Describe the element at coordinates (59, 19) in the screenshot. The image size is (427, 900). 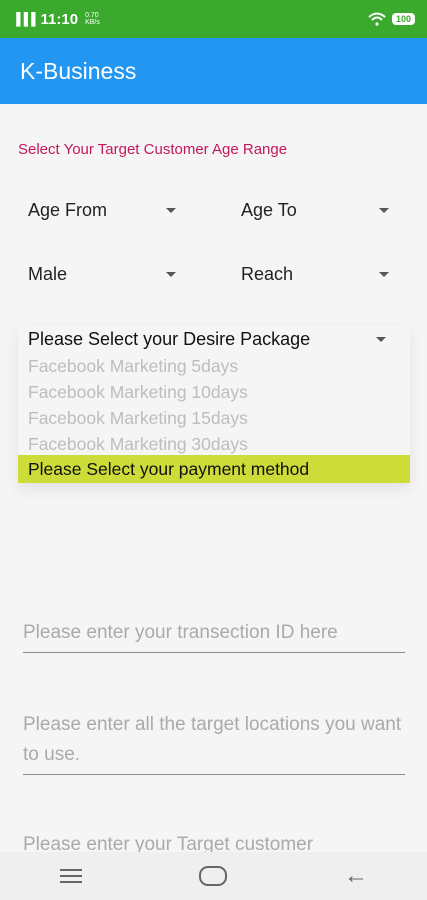
I see `status-time: 11:10` at that location.